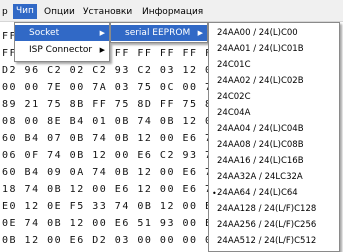 The width and height of the screenshot is (343, 252). I want to click on chip-menu-item: 24AA04 / 24(L)C04B, so click(278, 129).